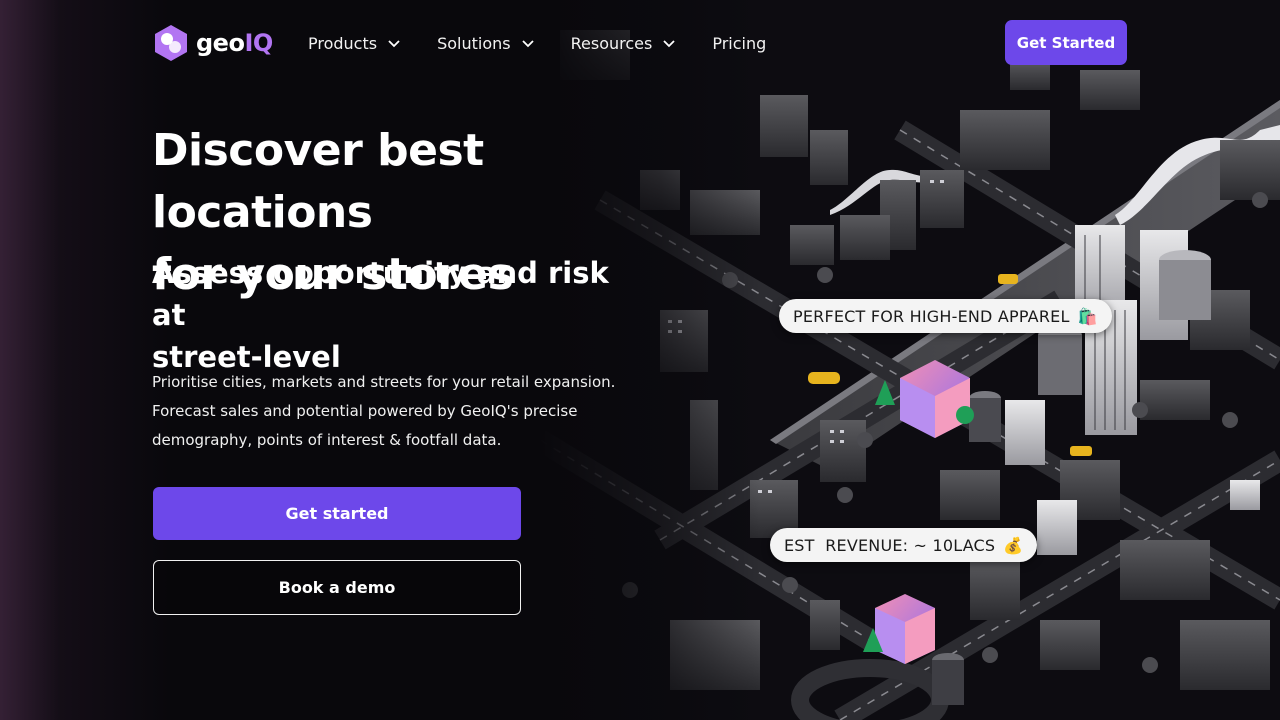 This screenshot has width=1280, height=720. Describe the element at coordinates (1087, 316) in the screenshot. I see `shopping-bags-icon: 🛍️` at that location.